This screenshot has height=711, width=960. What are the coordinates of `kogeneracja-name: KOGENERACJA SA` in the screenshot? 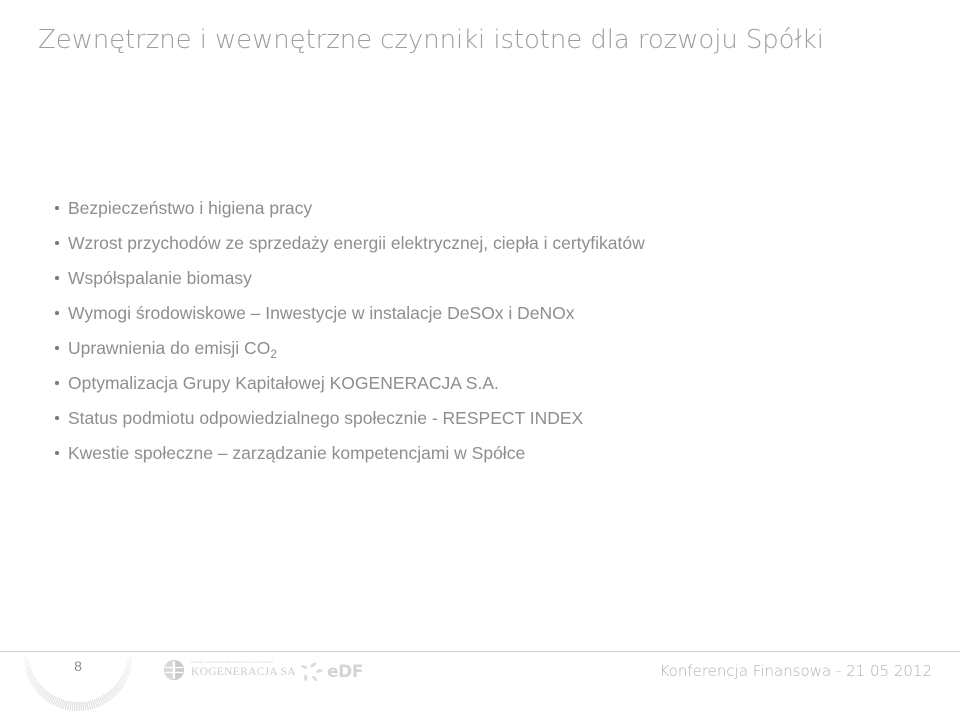 It's located at (243, 672).